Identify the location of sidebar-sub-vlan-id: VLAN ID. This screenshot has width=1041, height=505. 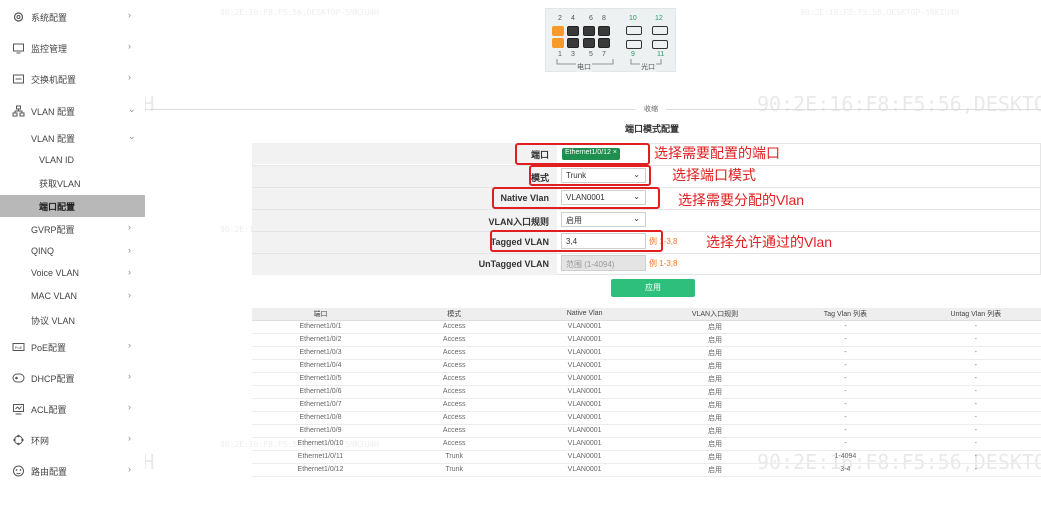
(72, 161).